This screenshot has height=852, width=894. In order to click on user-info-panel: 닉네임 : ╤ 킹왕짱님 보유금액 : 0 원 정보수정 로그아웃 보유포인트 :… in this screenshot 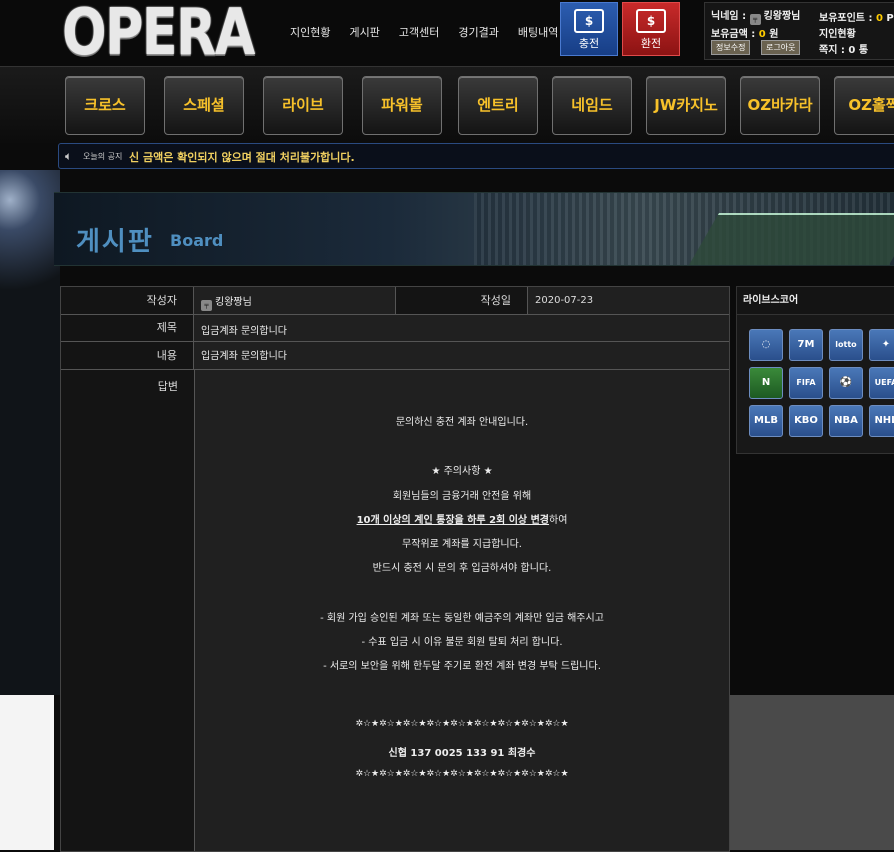, I will do `click(799, 31)`.